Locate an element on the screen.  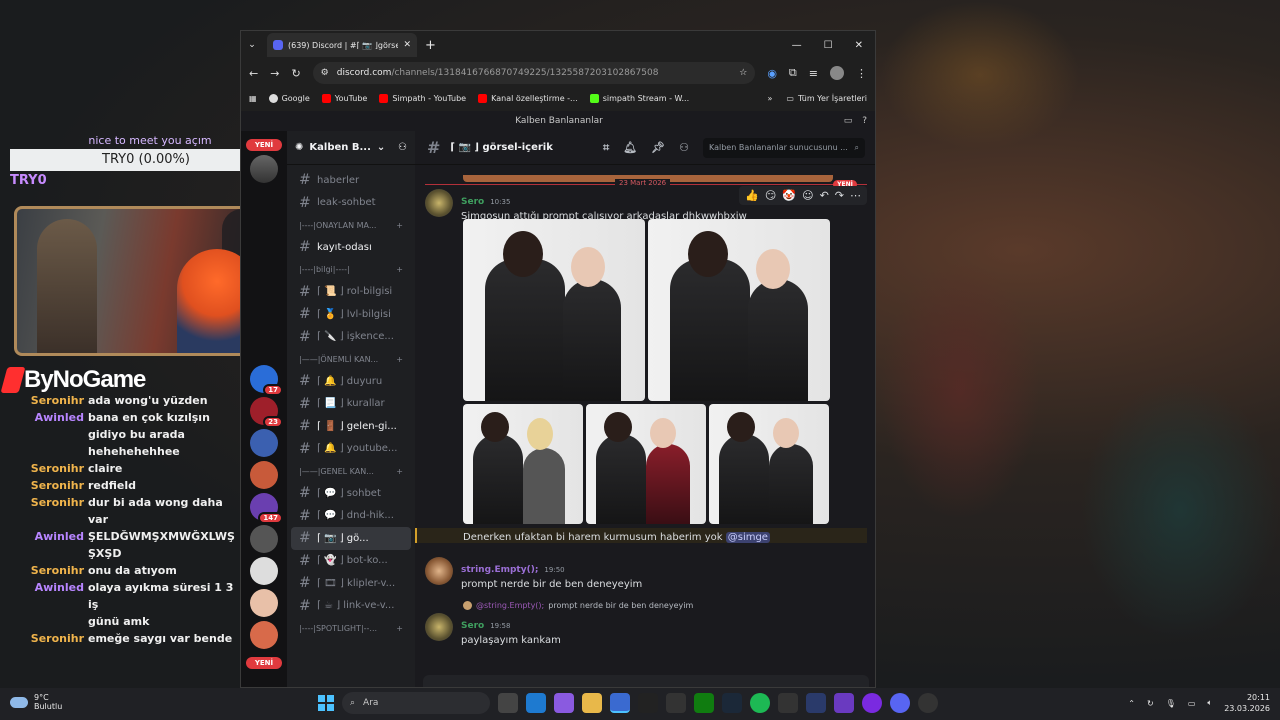
server-icon: 147 is located at coordinates (266, 508).